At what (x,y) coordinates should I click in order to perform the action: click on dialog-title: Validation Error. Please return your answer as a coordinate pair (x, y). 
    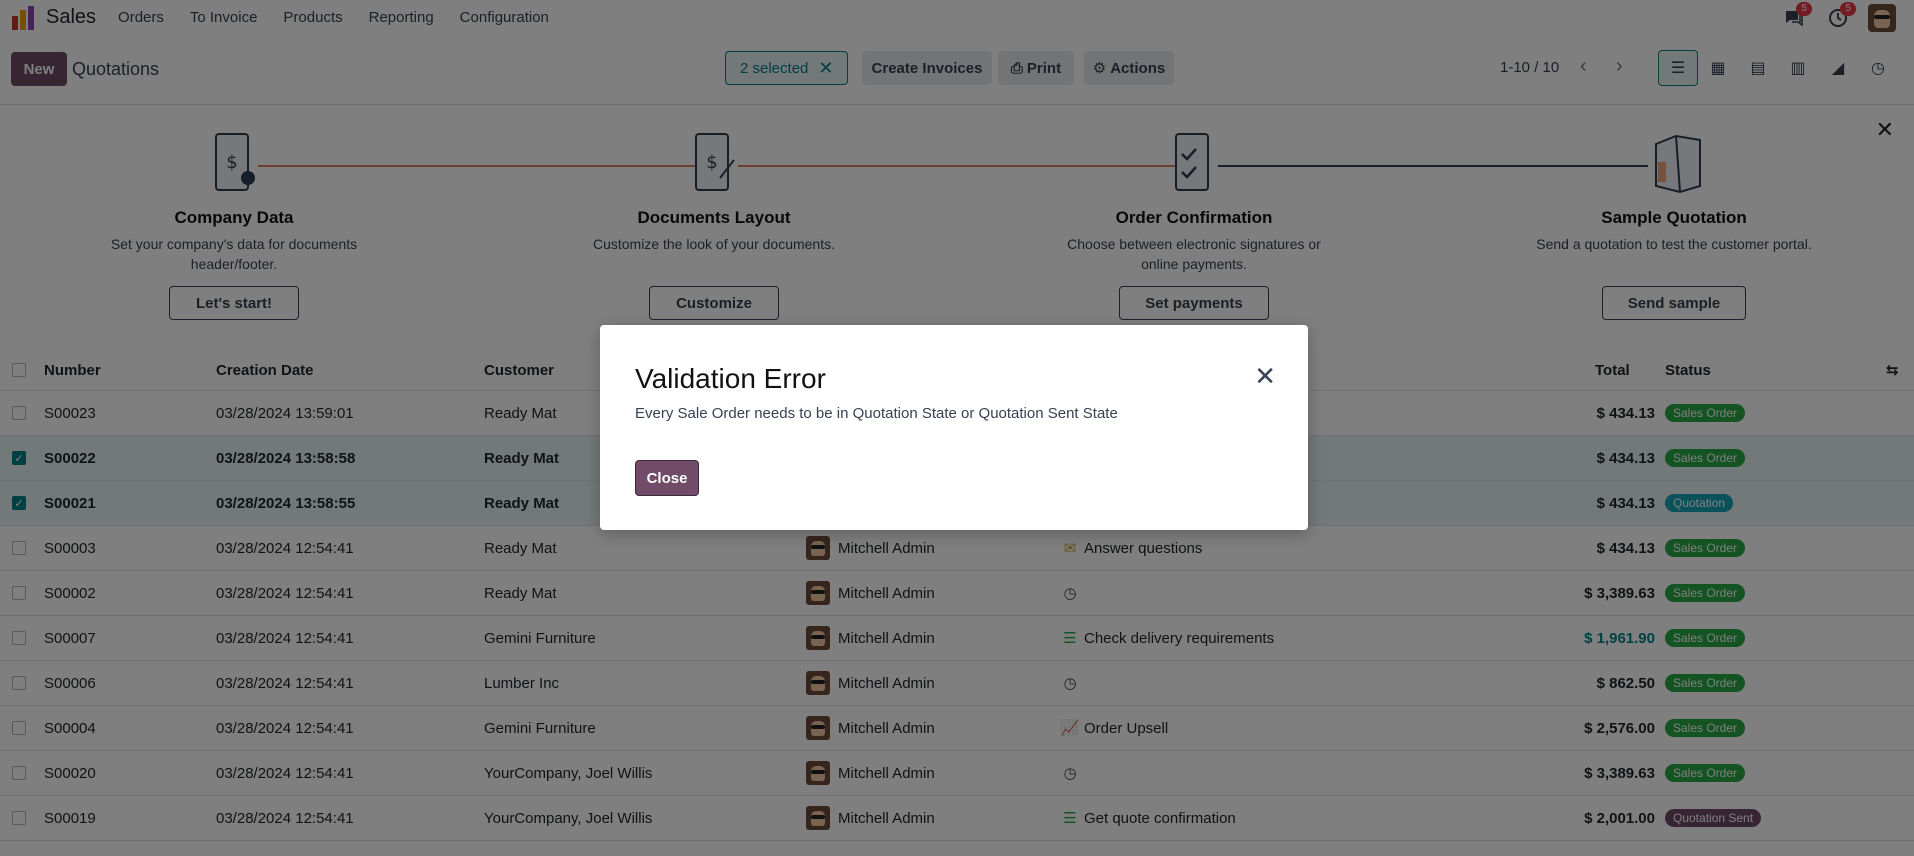
    Looking at the image, I should click on (730, 378).